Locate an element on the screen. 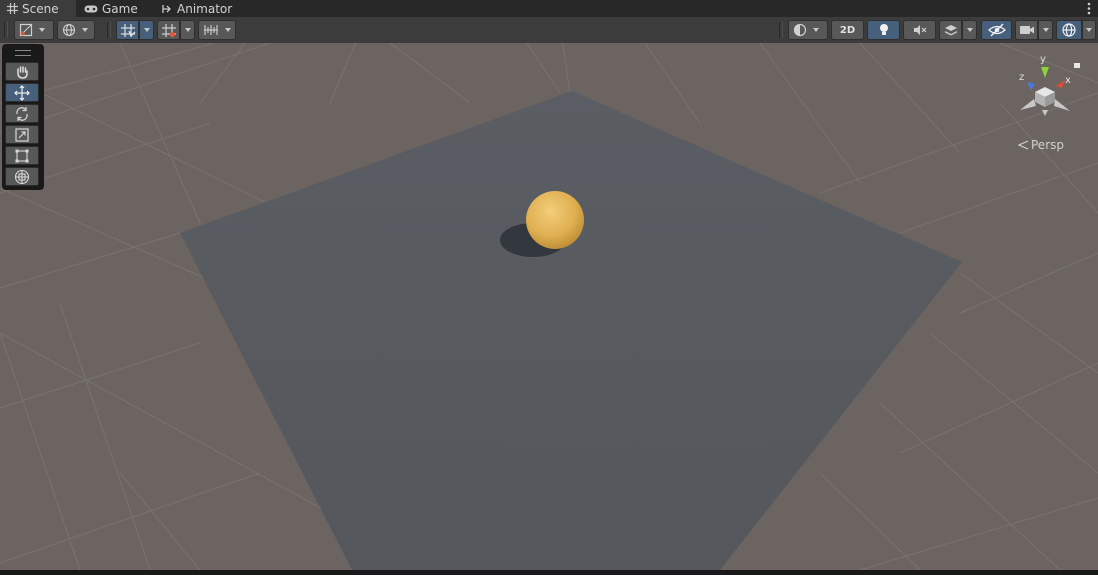  rotate-tool-button is located at coordinates (22, 113).